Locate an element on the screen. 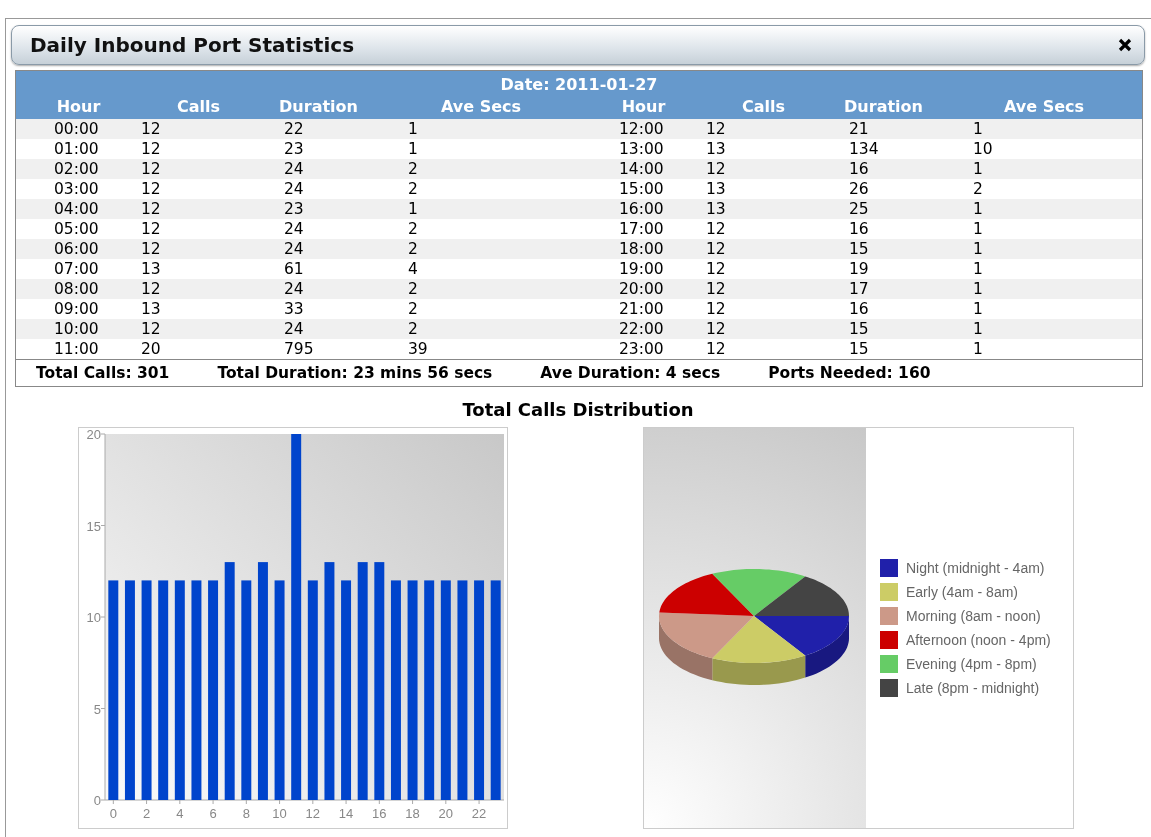 The height and width of the screenshot is (837, 1151). table-cell-text: 14:00 is located at coordinates (641, 169).